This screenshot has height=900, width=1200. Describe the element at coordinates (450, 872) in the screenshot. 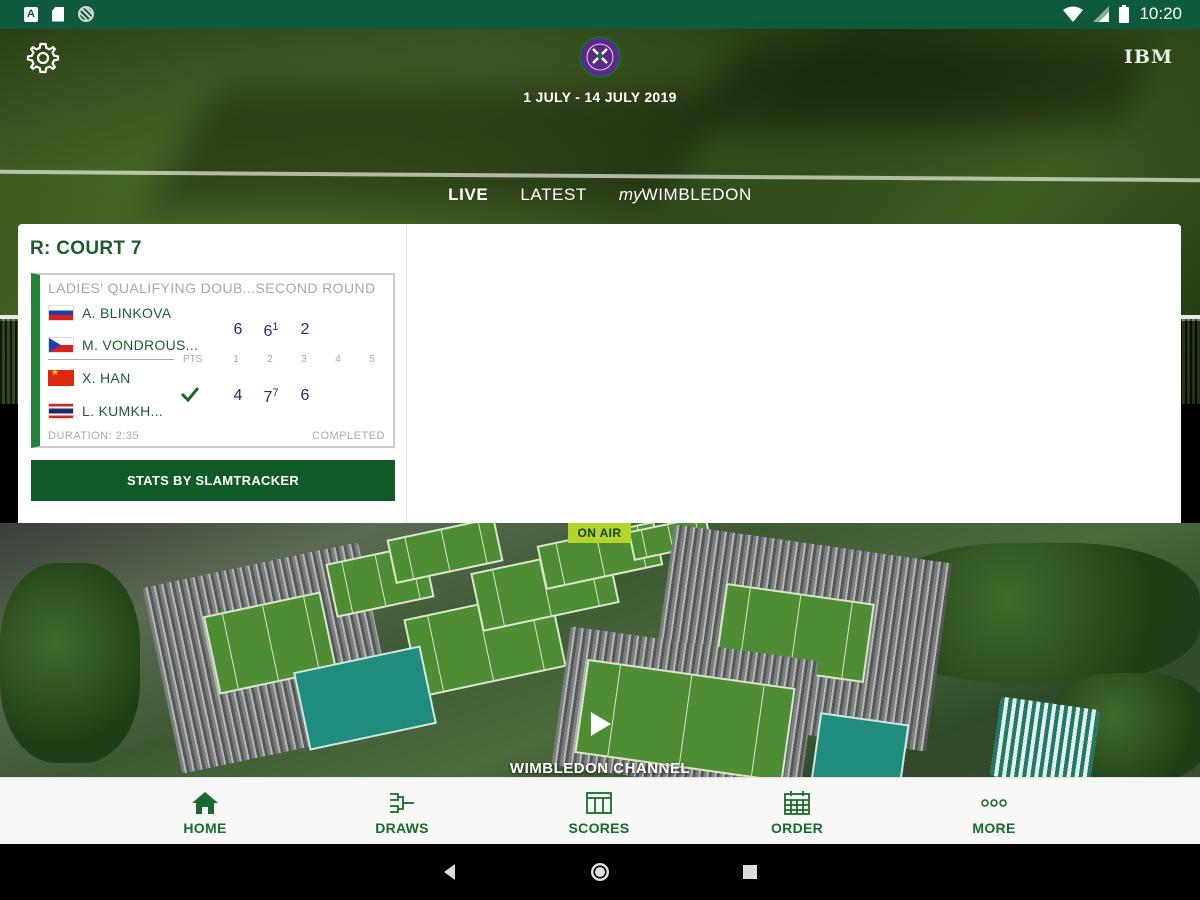

I see `back-icon` at that location.